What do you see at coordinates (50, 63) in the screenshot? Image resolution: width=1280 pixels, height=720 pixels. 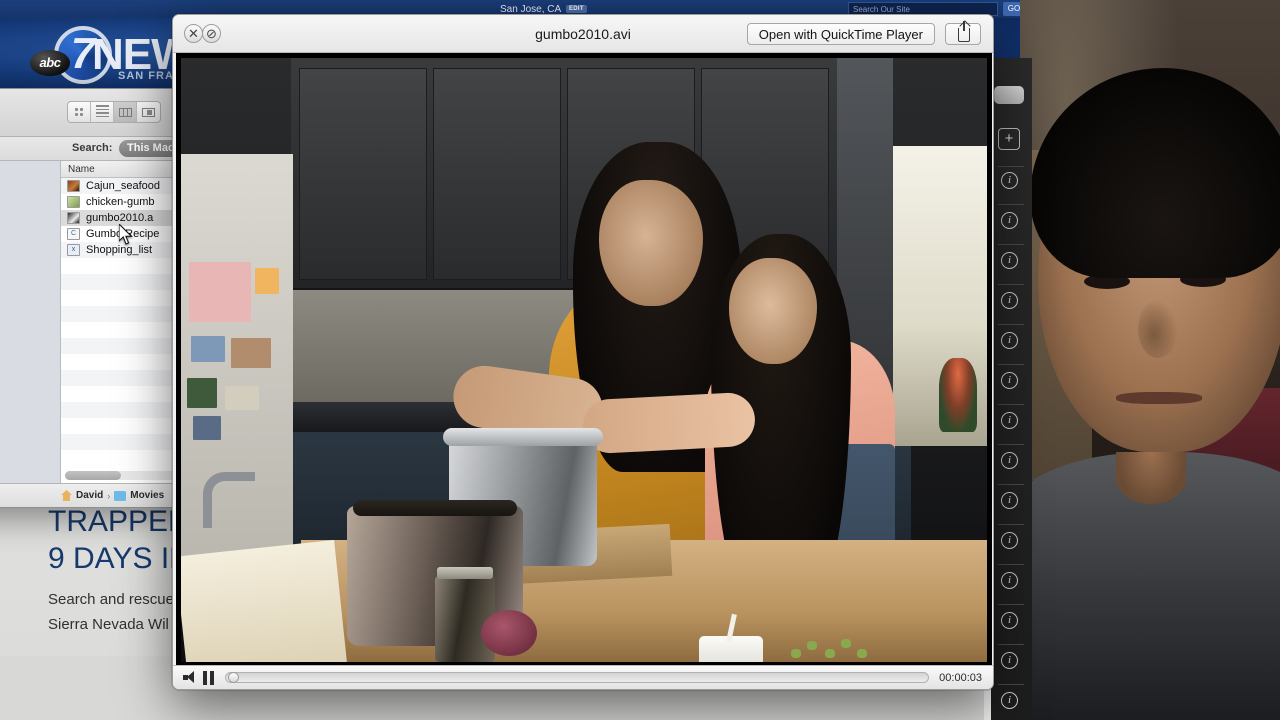 I see `abc-disc-icon: abc` at bounding box center [50, 63].